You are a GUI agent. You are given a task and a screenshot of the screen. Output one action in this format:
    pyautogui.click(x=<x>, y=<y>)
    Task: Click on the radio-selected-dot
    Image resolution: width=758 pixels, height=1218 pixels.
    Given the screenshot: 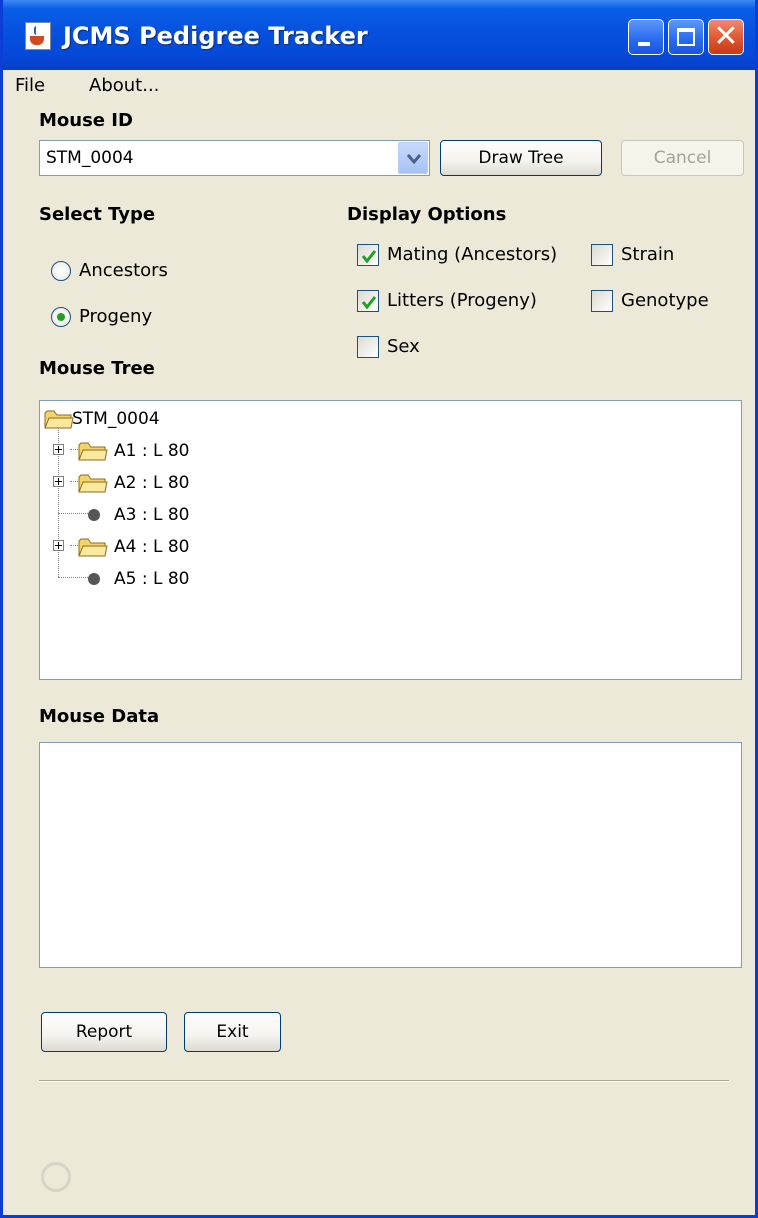 What is the action you would take?
    pyautogui.click(x=61, y=317)
    